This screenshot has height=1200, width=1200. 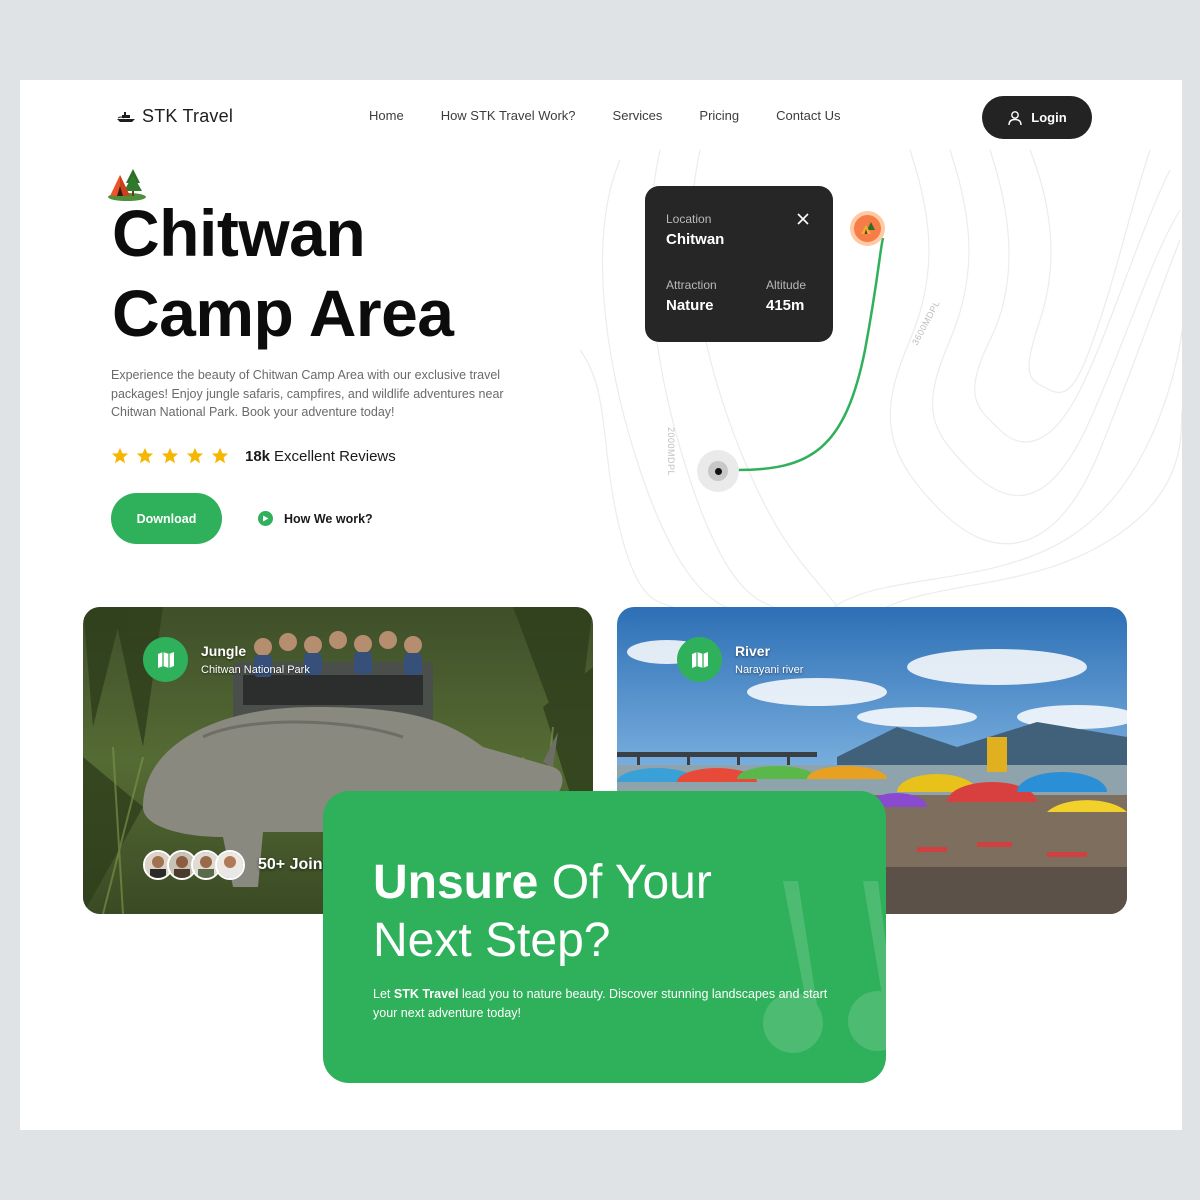 What do you see at coordinates (188, 116) in the screenshot?
I see `brand-name: STK Travel` at bounding box center [188, 116].